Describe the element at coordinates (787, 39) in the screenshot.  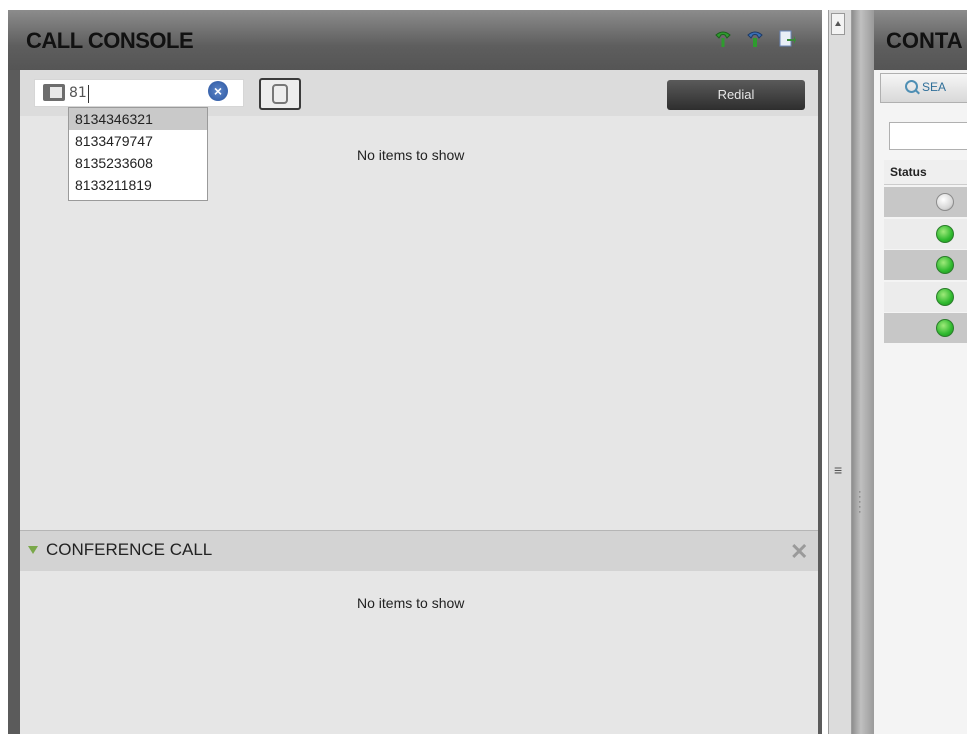
I see `transfer-note-icon` at that location.